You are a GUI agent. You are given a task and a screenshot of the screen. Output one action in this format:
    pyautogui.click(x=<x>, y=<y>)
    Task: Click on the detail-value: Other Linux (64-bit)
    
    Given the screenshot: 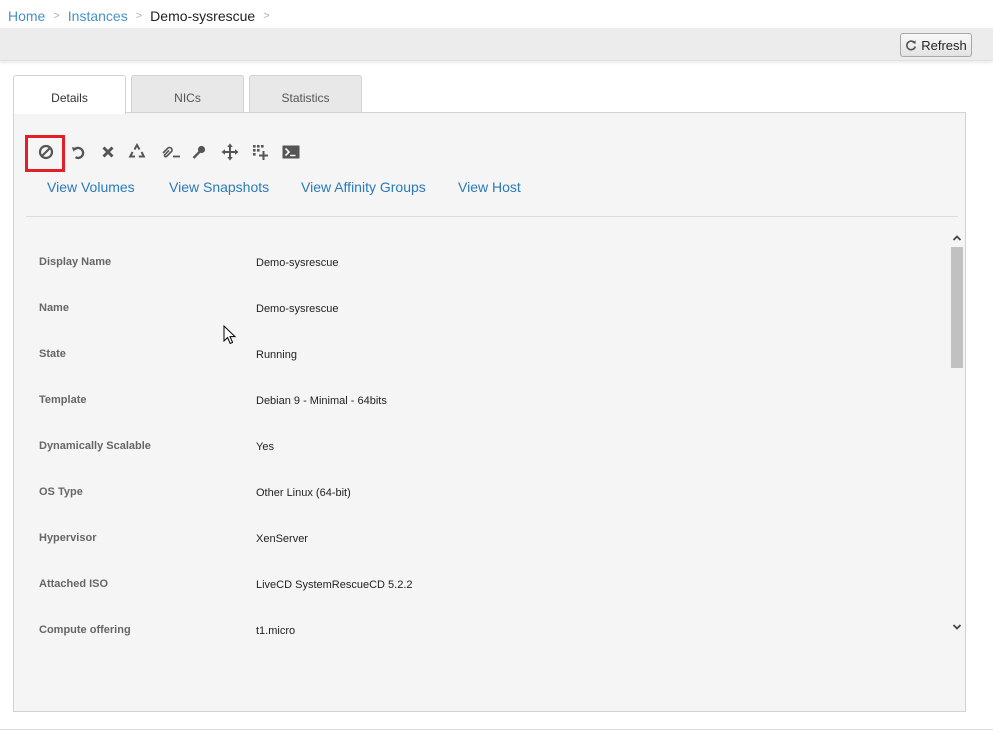 What is the action you would take?
    pyautogui.click(x=303, y=493)
    